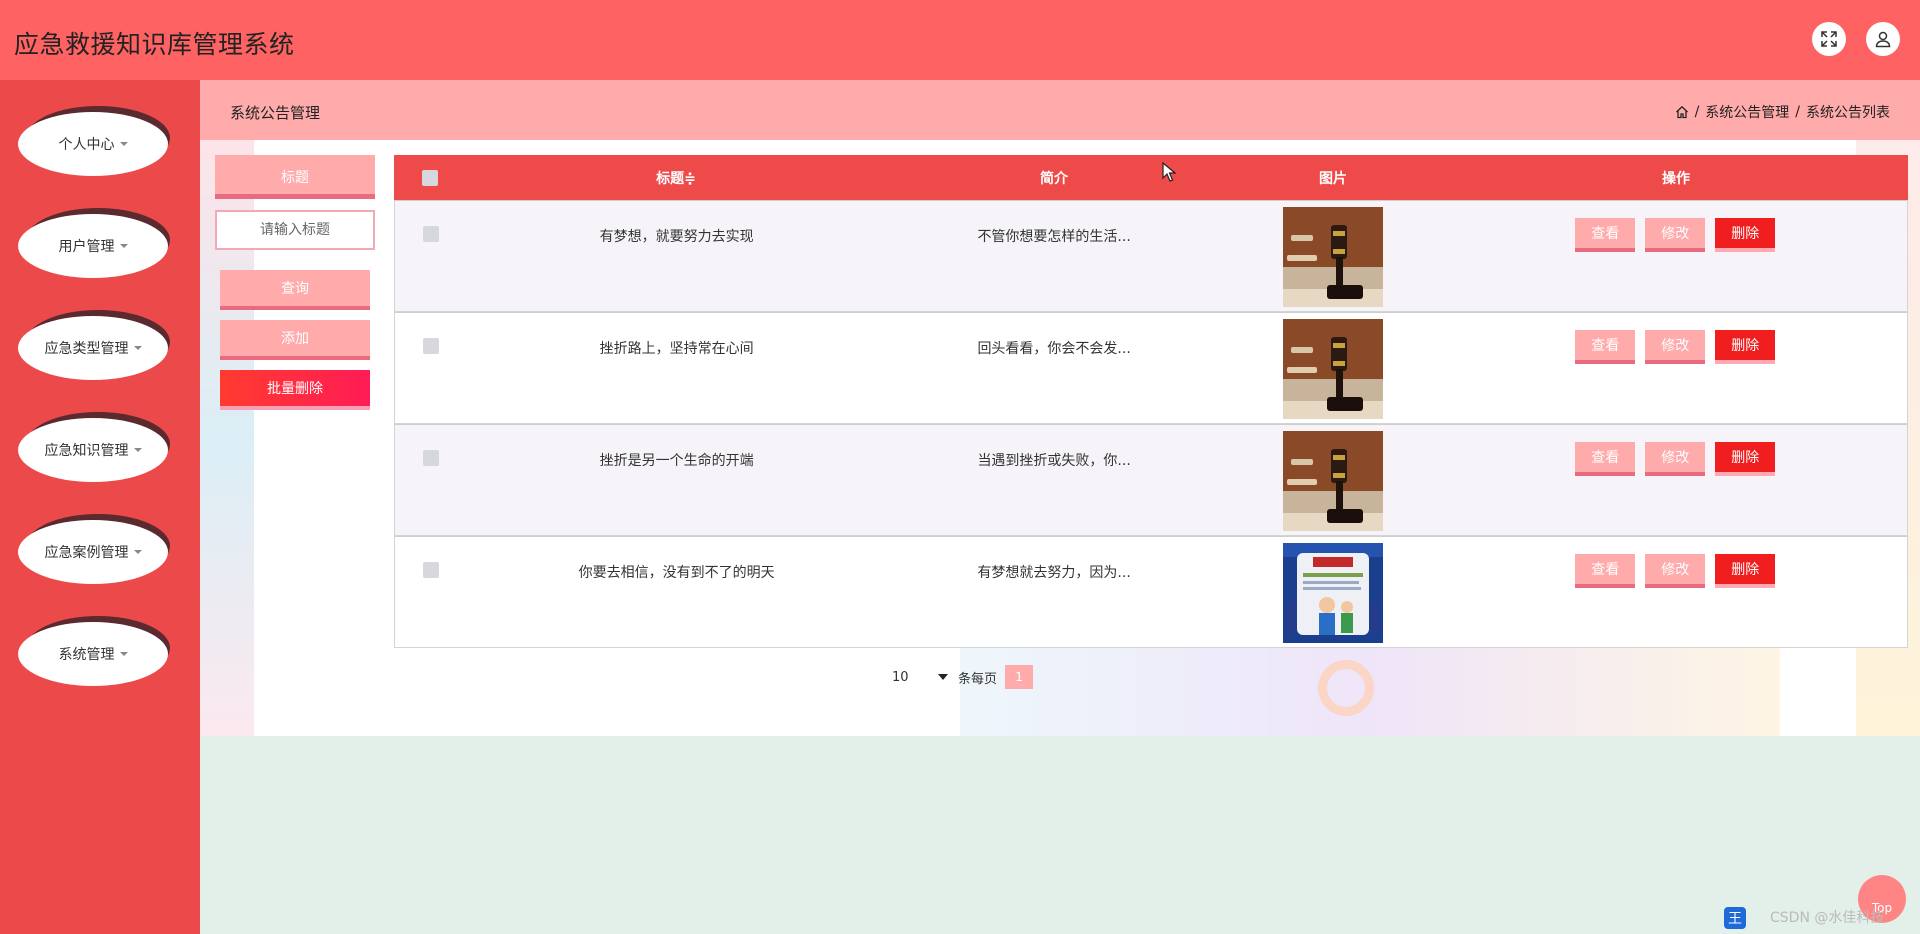 The image size is (1920, 934). I want to click on row-title: 挫折路上，坚持常在心间, so click(676, 349).